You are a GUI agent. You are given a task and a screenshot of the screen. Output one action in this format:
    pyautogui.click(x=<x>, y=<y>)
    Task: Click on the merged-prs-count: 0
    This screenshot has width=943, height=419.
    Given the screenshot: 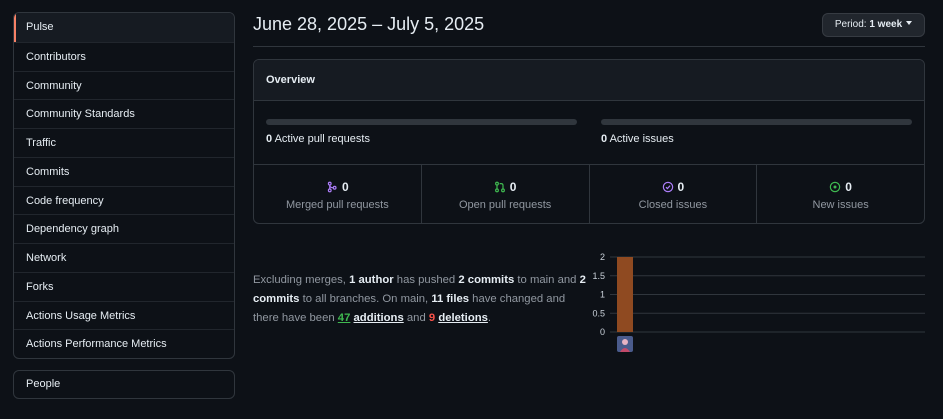 What is the action you would take?
    pyautogui.click(x=345, y=187)
    